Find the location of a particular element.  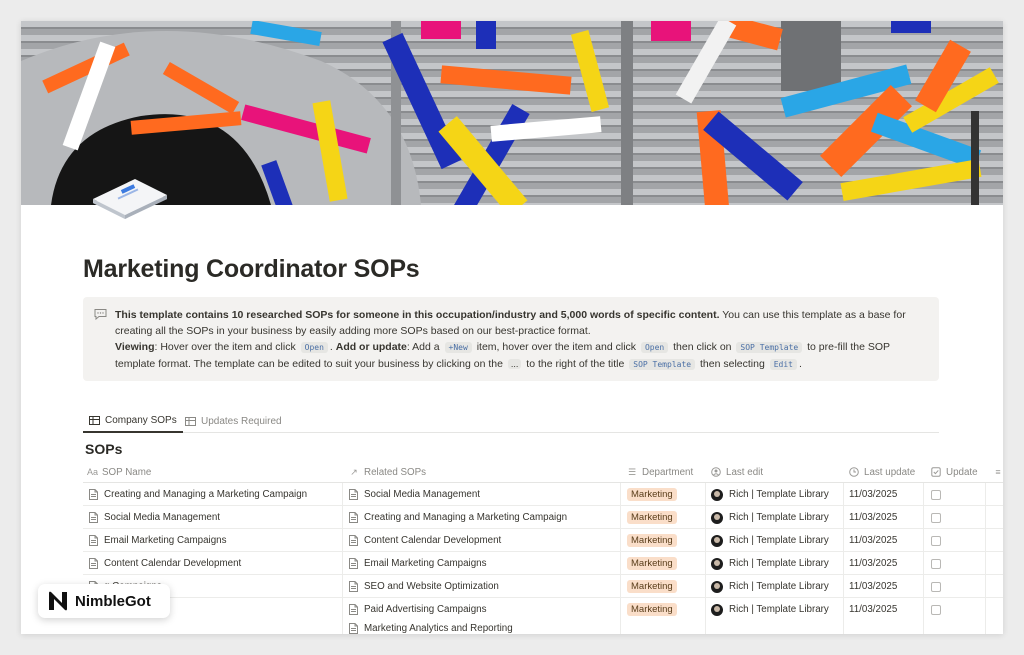

open-code: Open is located at coordinates (314, 347).